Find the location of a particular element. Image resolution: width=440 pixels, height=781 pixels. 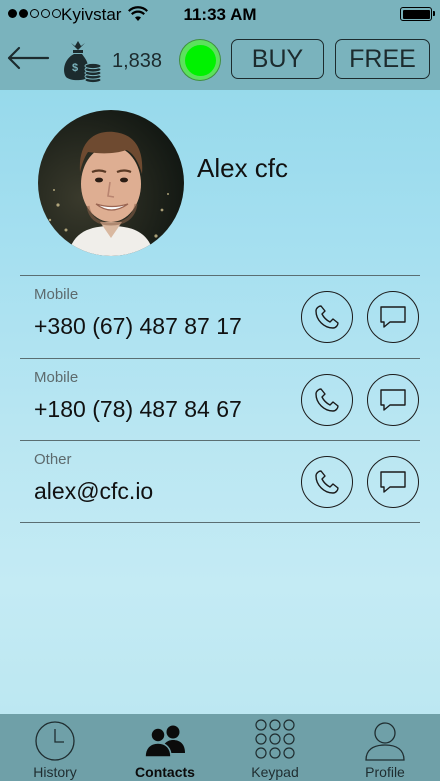

tab-keypad: Keypad is located at coordinates (275, 747).